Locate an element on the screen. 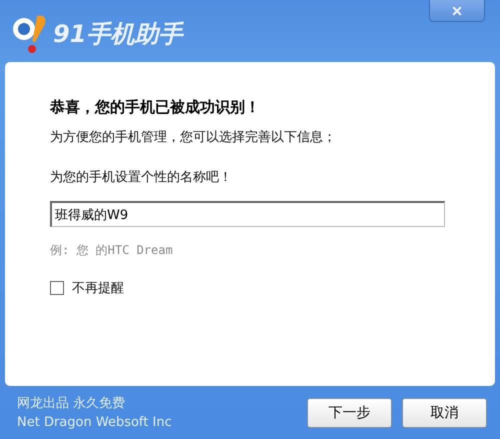 Image resolution: width=500 pixels, height=439 pixels. checkbox-label: 不再提醒 is located at coordinates (98, 288).